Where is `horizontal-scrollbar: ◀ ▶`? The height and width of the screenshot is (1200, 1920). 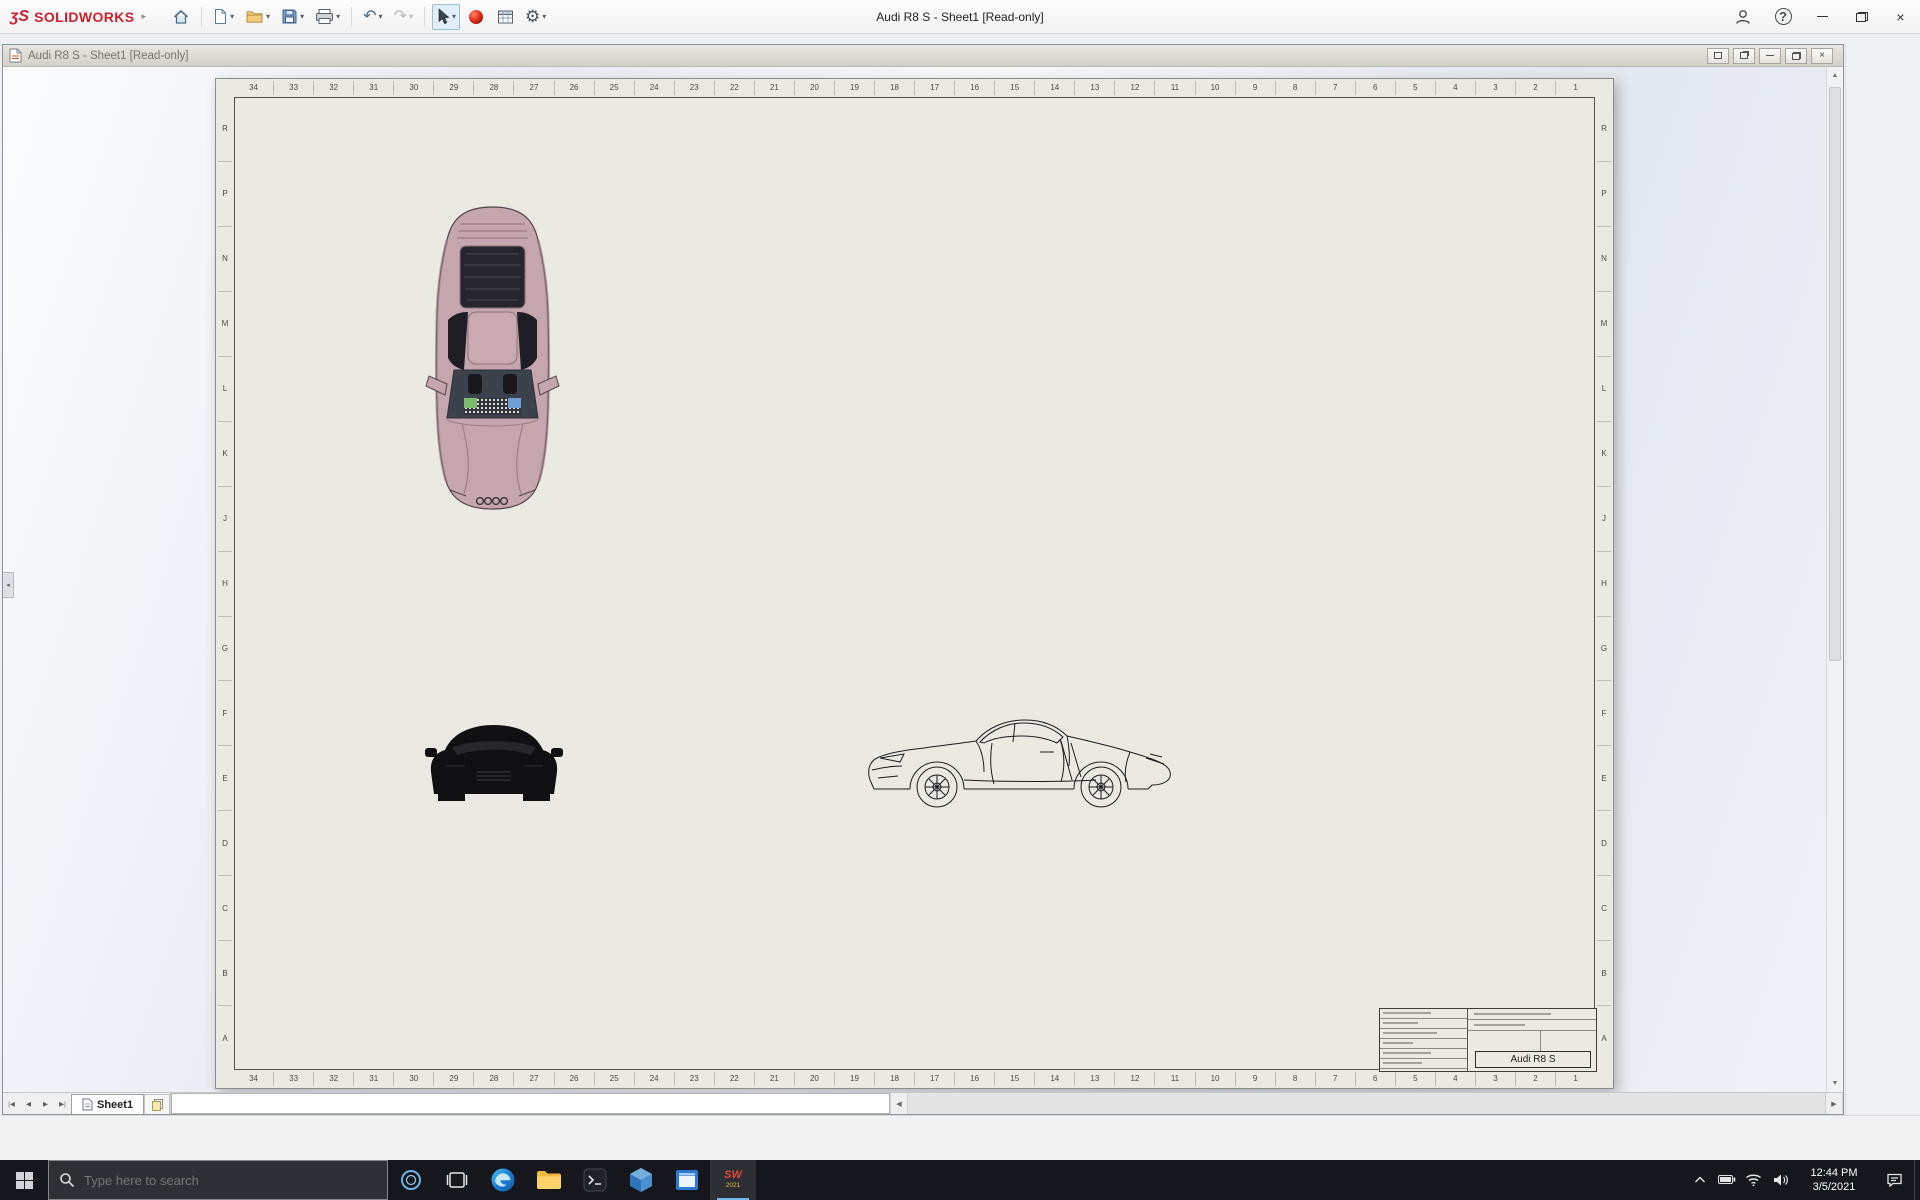
horizontal-scrollbar: ◀ ▶ is located at coordinates (1006, 1103).